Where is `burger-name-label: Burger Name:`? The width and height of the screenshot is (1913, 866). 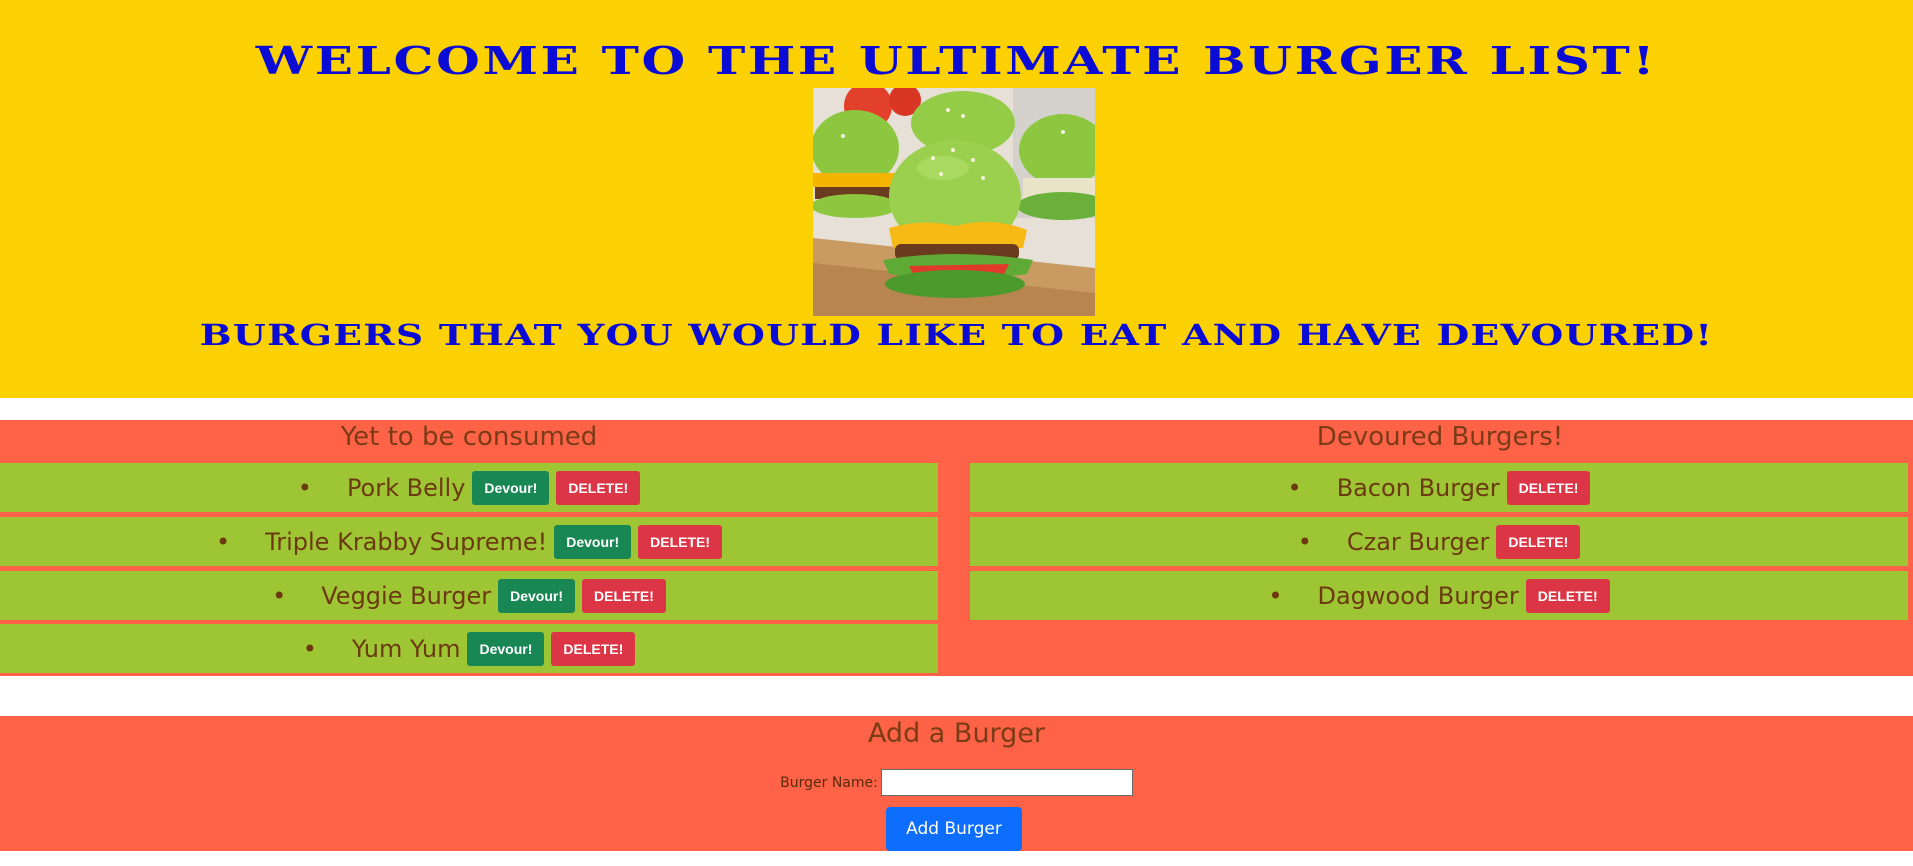 burger-name-label: Burger Name: is located at coordinates (829, 782).